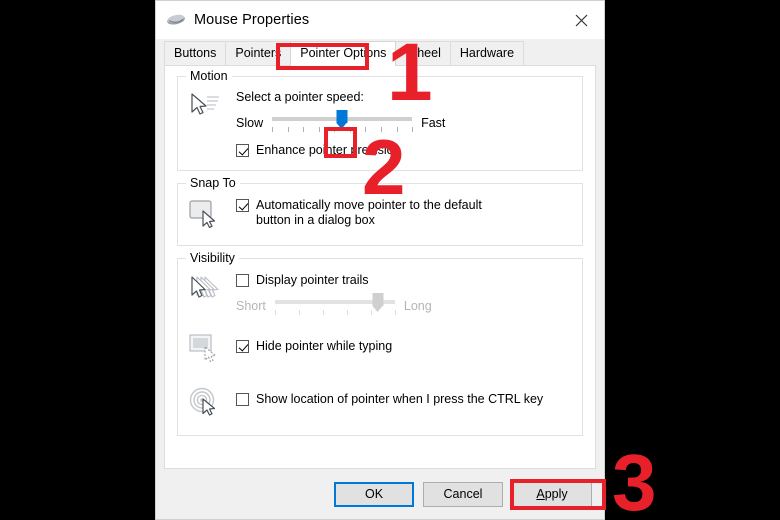 The height and width of the screenshot is (520, 780). Describe the element at coordinates (176, 19) in the screenshot. I see `mouse-icon` at that location.